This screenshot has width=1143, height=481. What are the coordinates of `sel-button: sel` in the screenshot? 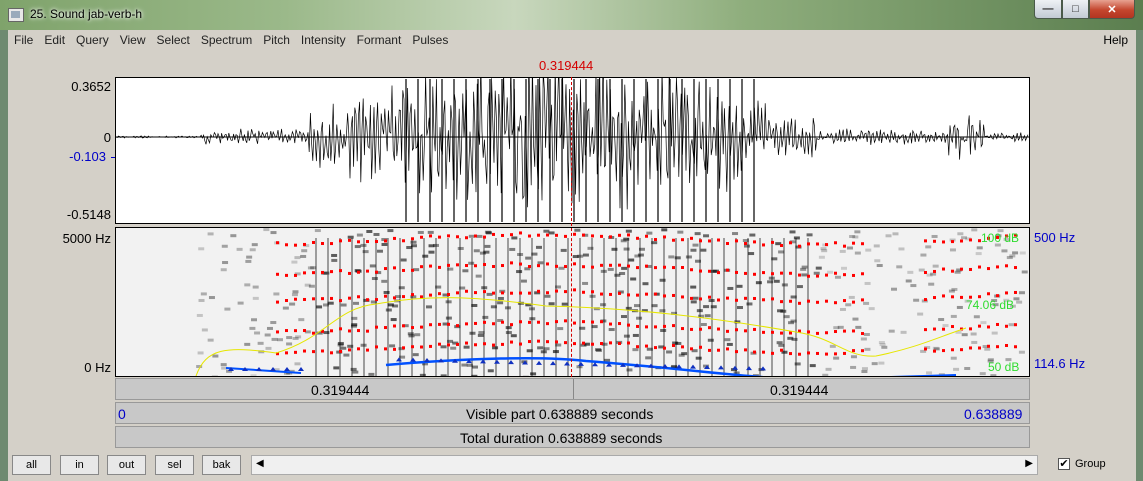 It's located at (174, 465).